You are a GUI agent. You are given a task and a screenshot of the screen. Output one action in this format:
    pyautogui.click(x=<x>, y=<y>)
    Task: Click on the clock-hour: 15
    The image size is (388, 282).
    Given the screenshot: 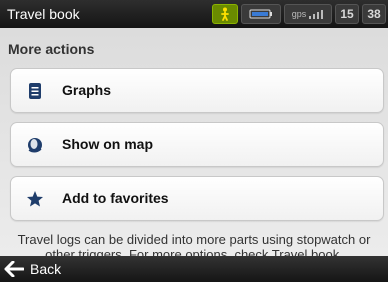 What is the action you would take?
    pyautogui.click(x=347, y=14)
    